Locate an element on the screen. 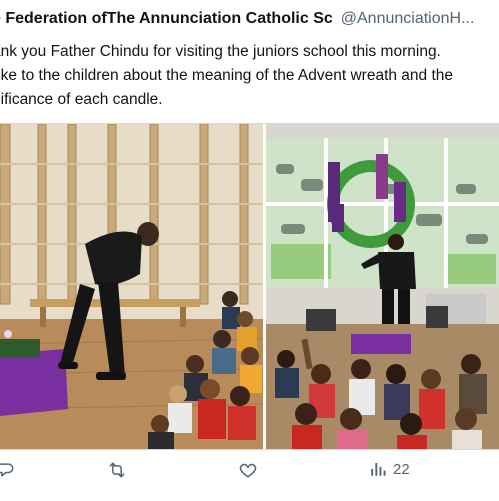 This screenshot has height=501, width=499. tweet-actions: 22 is located at coordinates (249, 472).